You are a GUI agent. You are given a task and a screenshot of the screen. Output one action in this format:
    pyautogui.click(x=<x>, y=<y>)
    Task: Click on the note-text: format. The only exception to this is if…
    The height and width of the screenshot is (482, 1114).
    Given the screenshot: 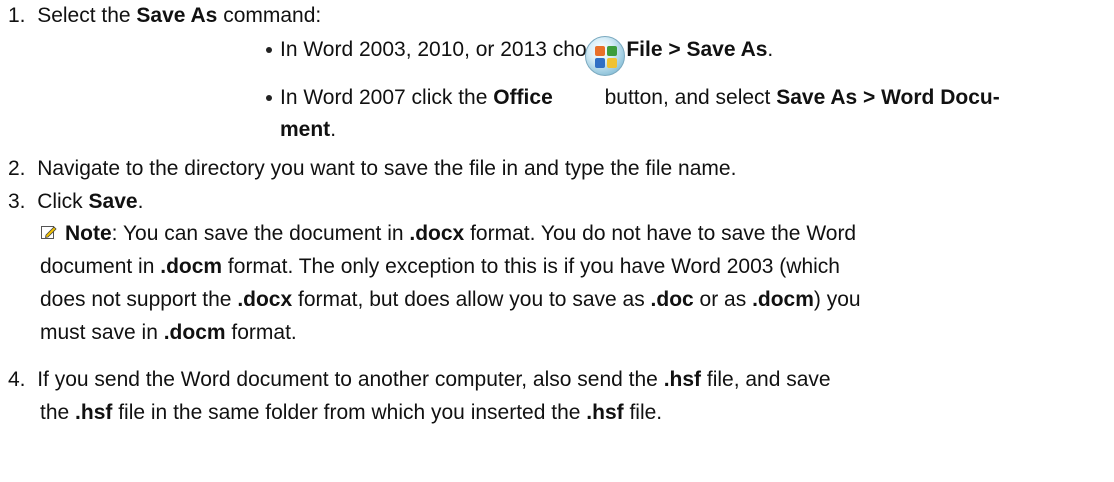 What is the action you would take?
    pyautogui.click(x=531, y=266)
    